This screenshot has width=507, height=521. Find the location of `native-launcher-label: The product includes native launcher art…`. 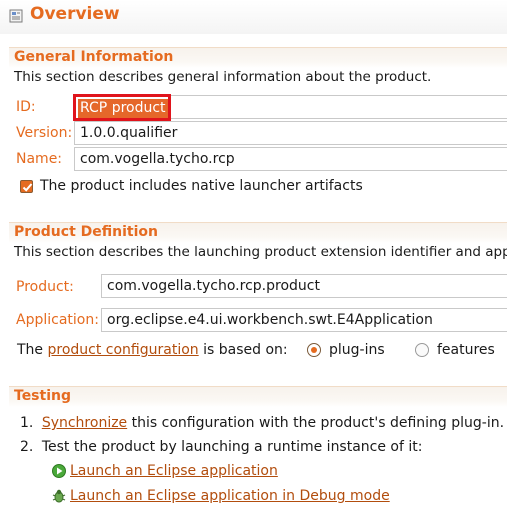

native-launcher-label: The product includes native launcher art… is located at coordinates (201, 186).